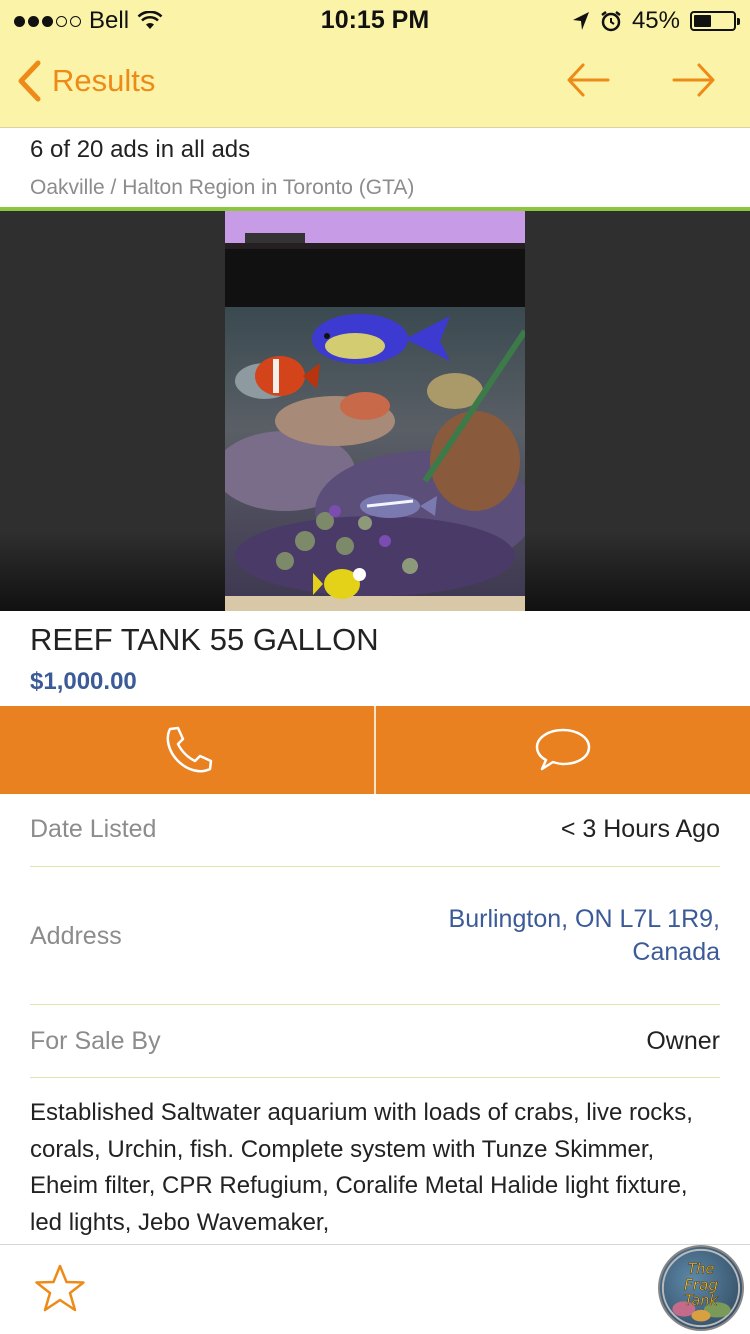 The width and height of the screenshot is (750, 1334). What do you see at coordinates (375, 832) in the screenshot?
I see `date-listed-row: Date Listed < 3 Hours Ago` at bounding box center [375, 832].